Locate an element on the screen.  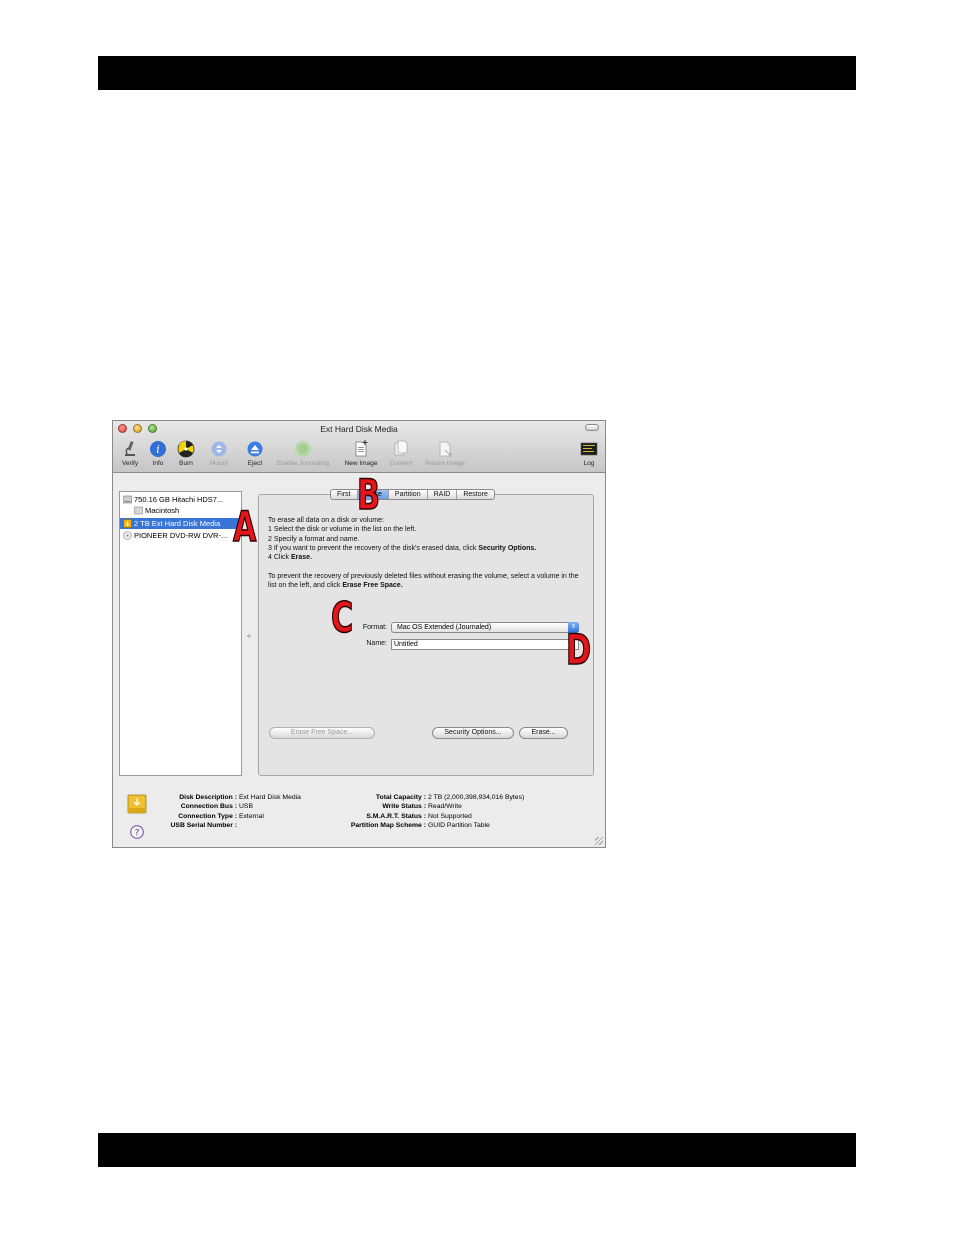
toolbar-info-label: Info is located at coordinates (158, 463).